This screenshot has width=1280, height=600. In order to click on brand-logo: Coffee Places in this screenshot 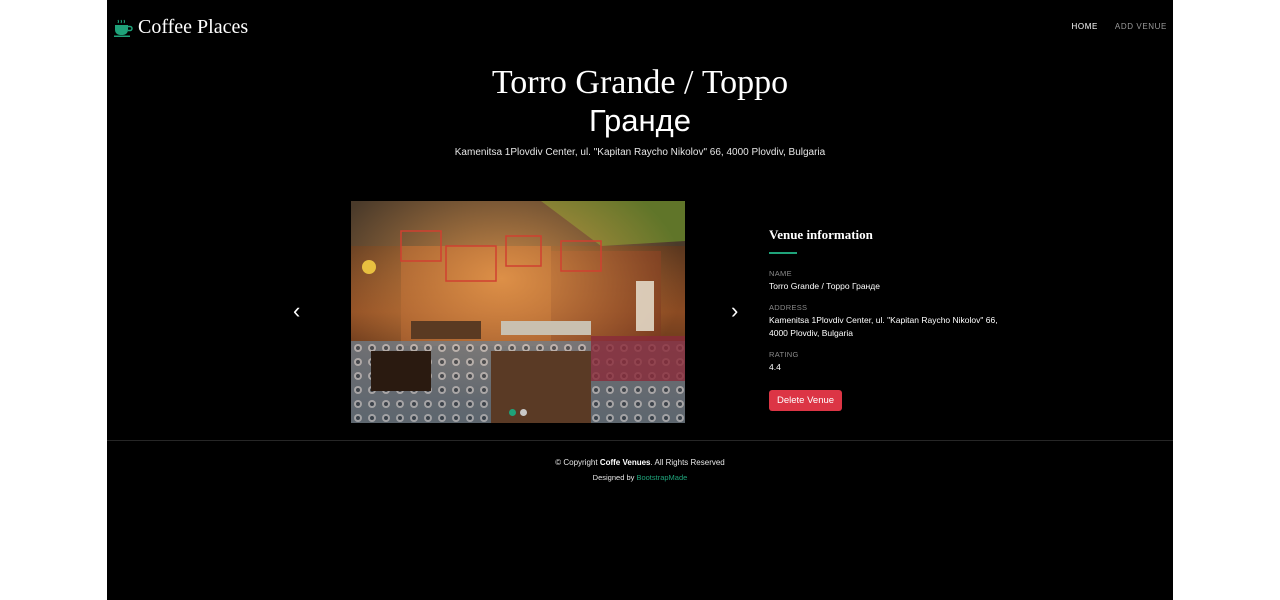, I will do `click(180, 27)`.